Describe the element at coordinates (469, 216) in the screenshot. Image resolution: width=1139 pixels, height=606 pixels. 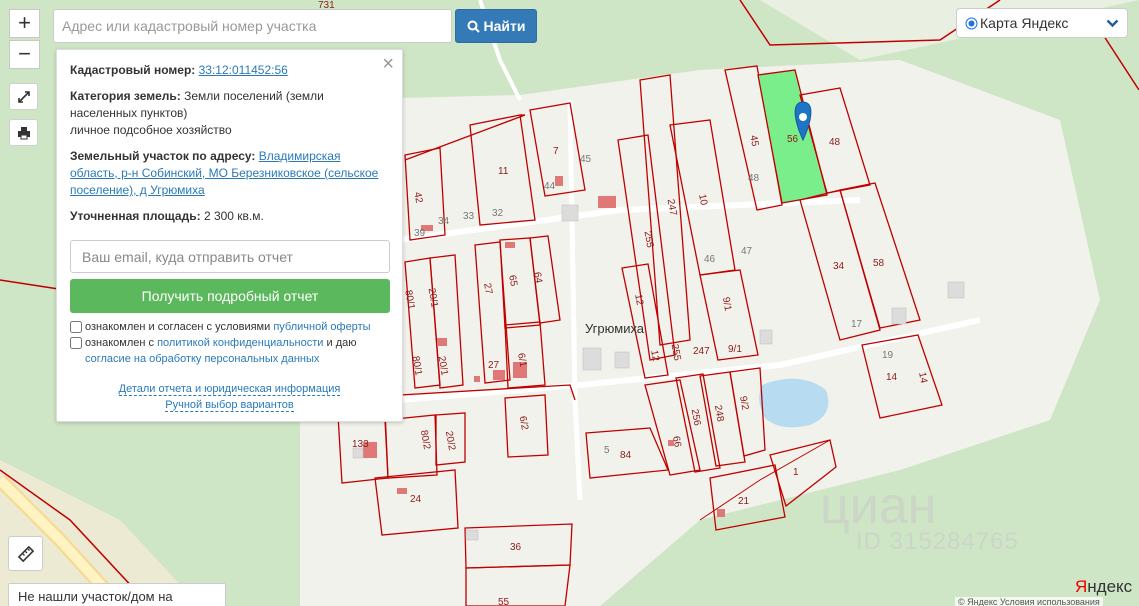
I see `svg-text: 33` at that location.